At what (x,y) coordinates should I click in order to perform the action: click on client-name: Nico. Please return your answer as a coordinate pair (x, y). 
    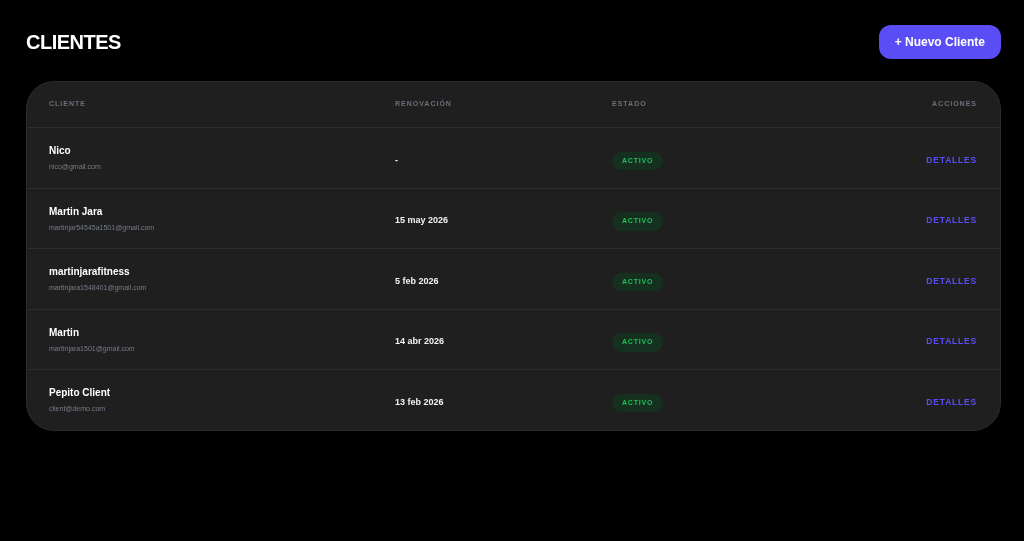
    Looking at the image, I should click on (60, 151).